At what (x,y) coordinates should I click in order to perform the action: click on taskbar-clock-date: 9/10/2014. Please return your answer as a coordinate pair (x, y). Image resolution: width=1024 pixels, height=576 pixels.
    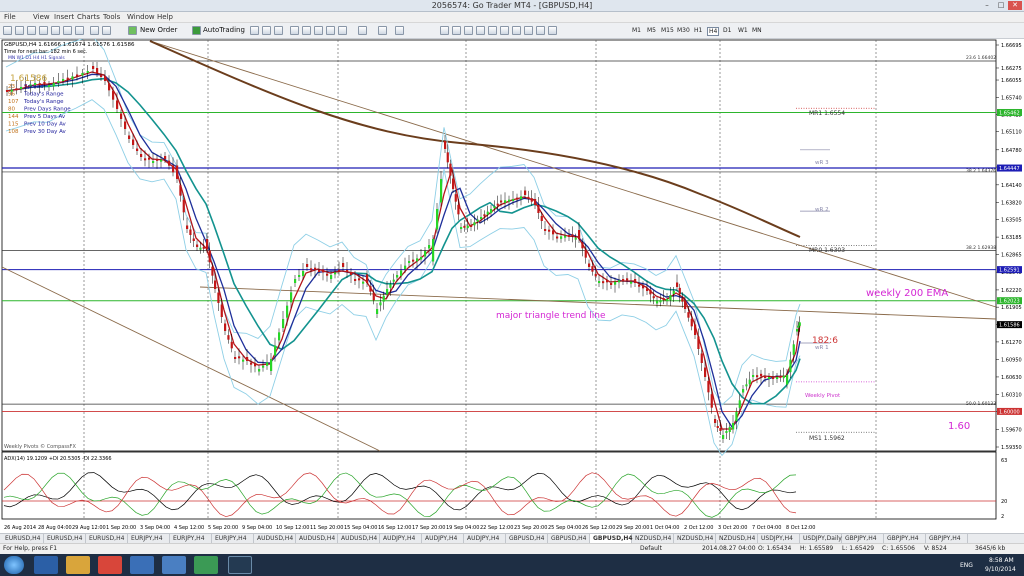
    Looking at the image, I should click on (1000, 569).